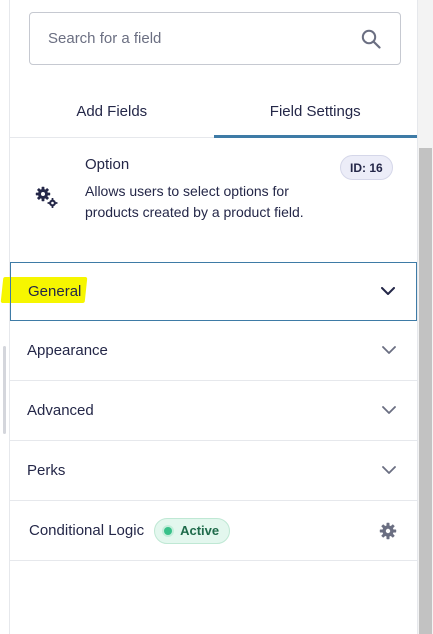  I want to click on scrollbar-thumb, so click(425, 391).